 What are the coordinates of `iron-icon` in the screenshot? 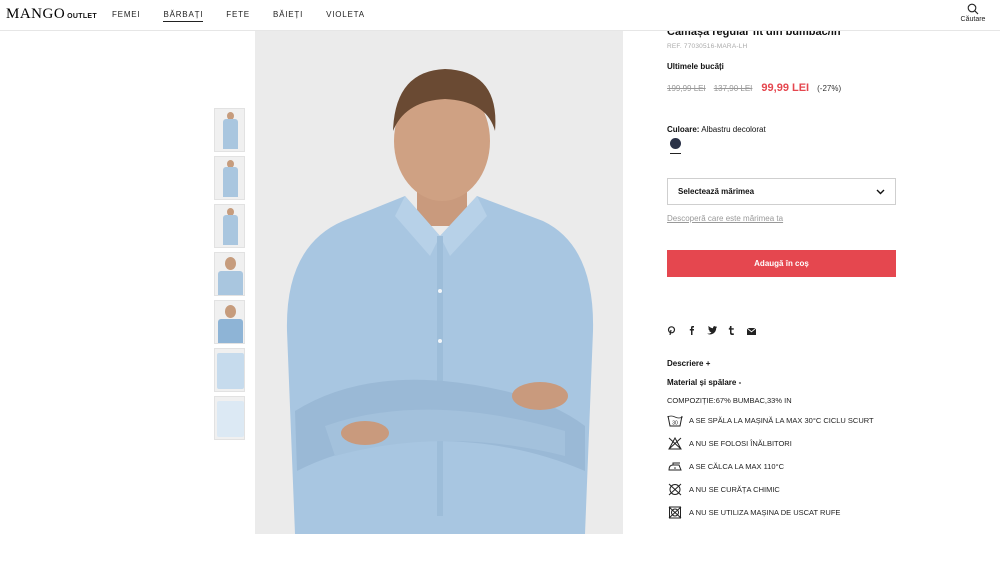 It's located at (675, 466).